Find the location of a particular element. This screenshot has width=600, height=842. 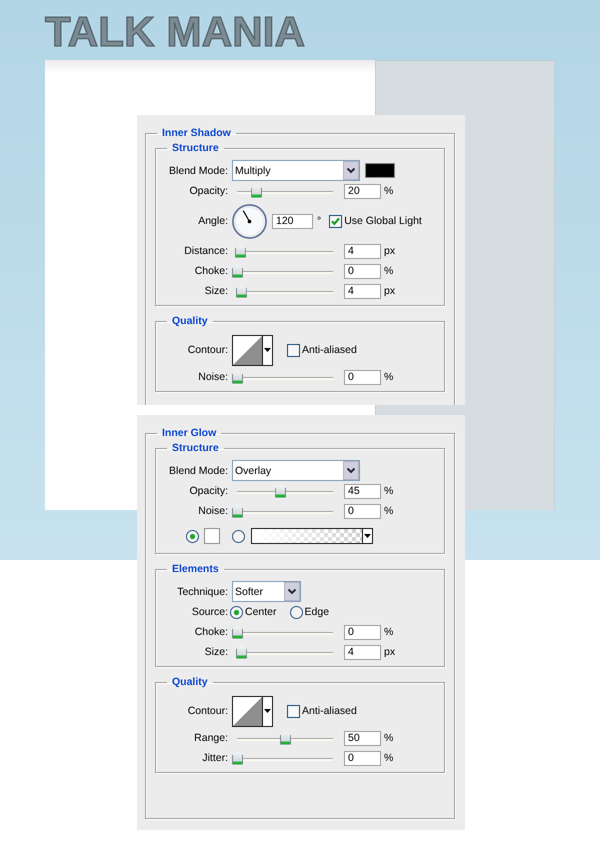

dropdown: Softer is located at coordinates (266, 591).